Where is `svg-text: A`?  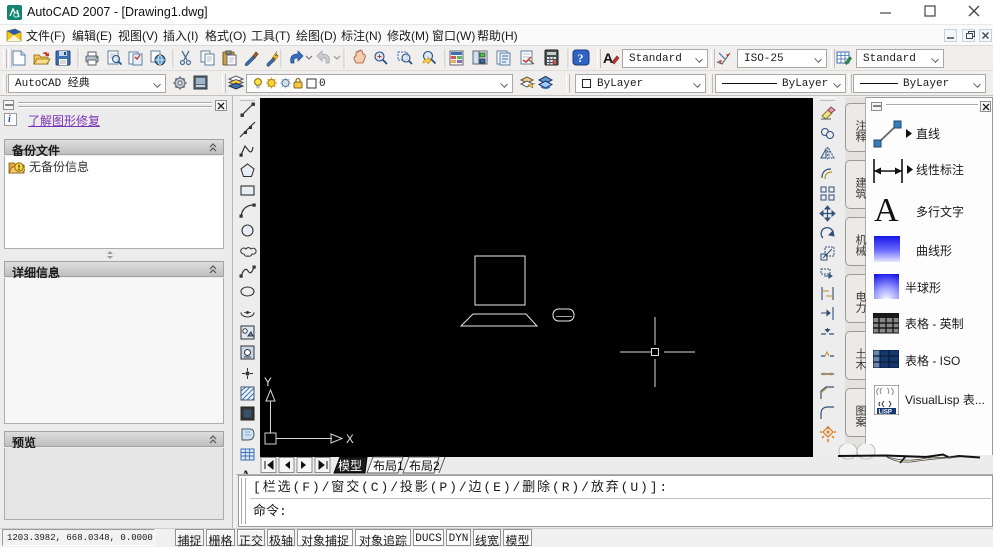 svg-text: A is located at coordinates (608, 58).